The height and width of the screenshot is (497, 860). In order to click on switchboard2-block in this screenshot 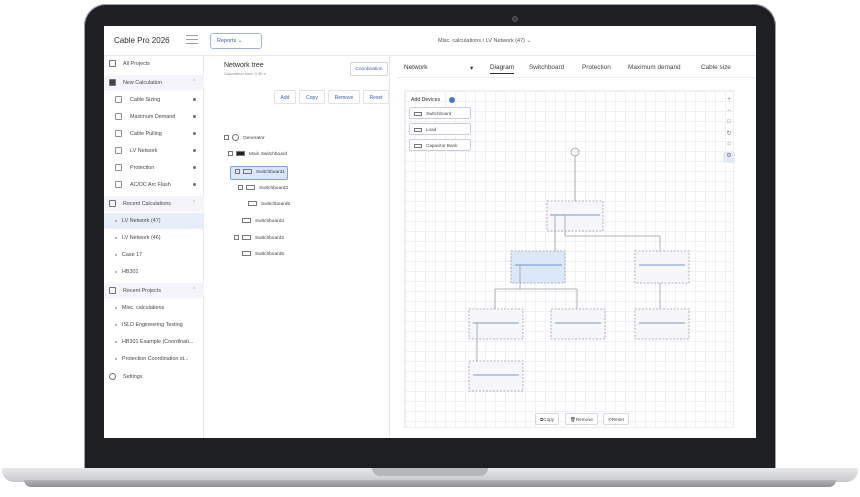, I will do `click(662, 267)`.